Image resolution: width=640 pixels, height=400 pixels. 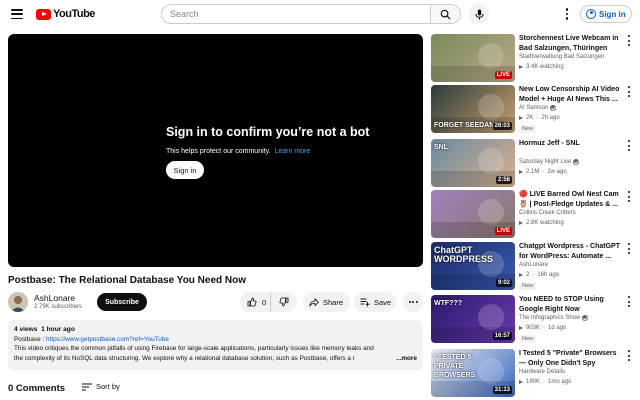 What do you see at coordinates (65, 14) in the screenshot?
I see `youtube-logo: YouTube` at bounding box center [65, 14].